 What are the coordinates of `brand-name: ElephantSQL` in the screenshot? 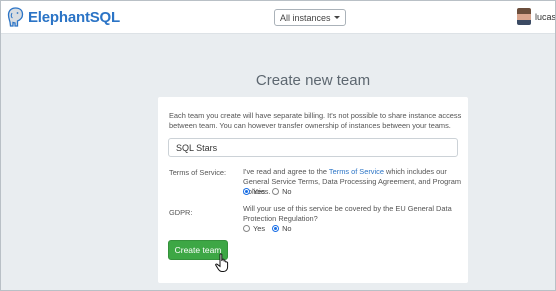 It's located at (74, 17).